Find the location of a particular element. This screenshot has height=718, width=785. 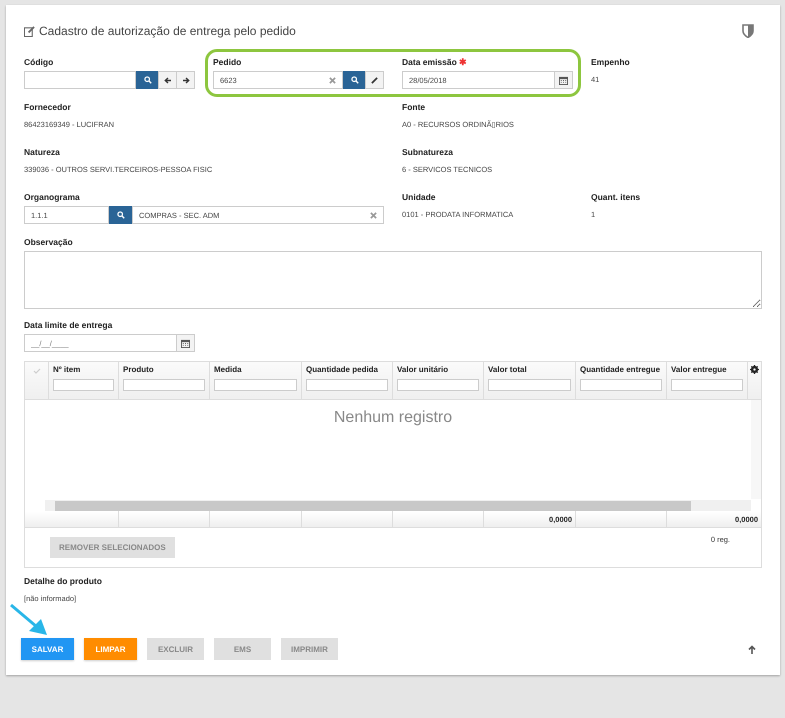

arrow-up-icon is located at coordinates (752, 649).